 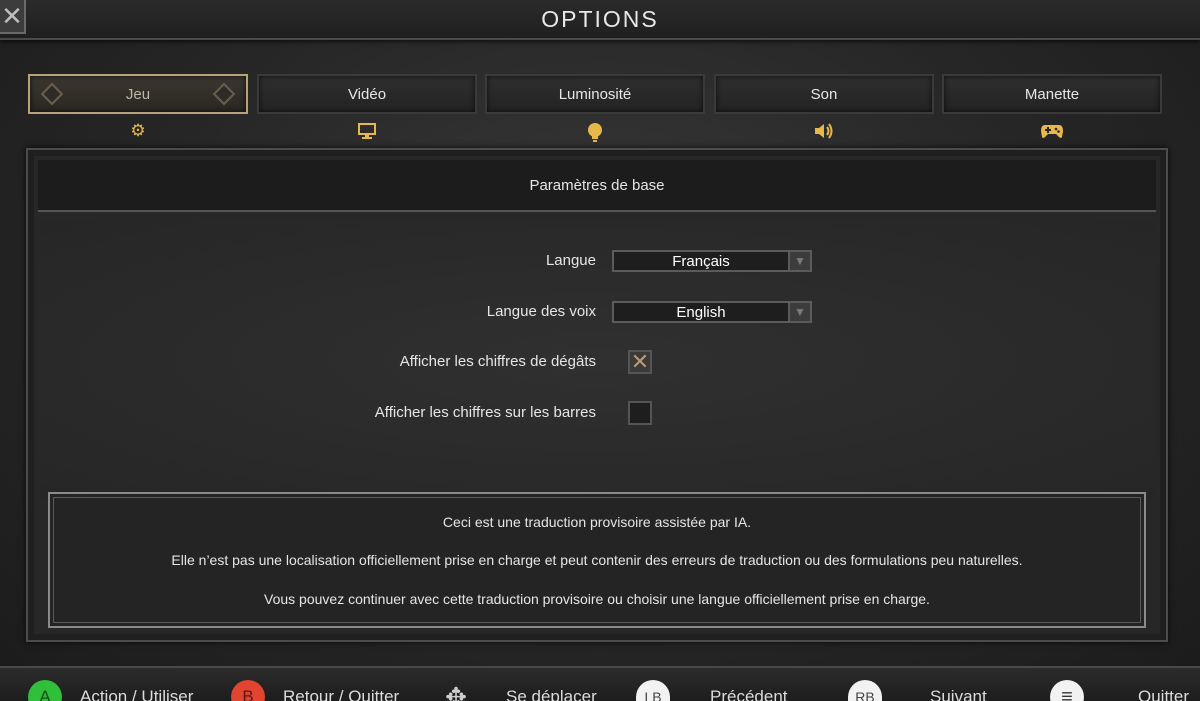 What do you see at coordinates (653, 690) in the screenshot?
I see `button-lb-icon: LB` at bounding box center [653, 690].